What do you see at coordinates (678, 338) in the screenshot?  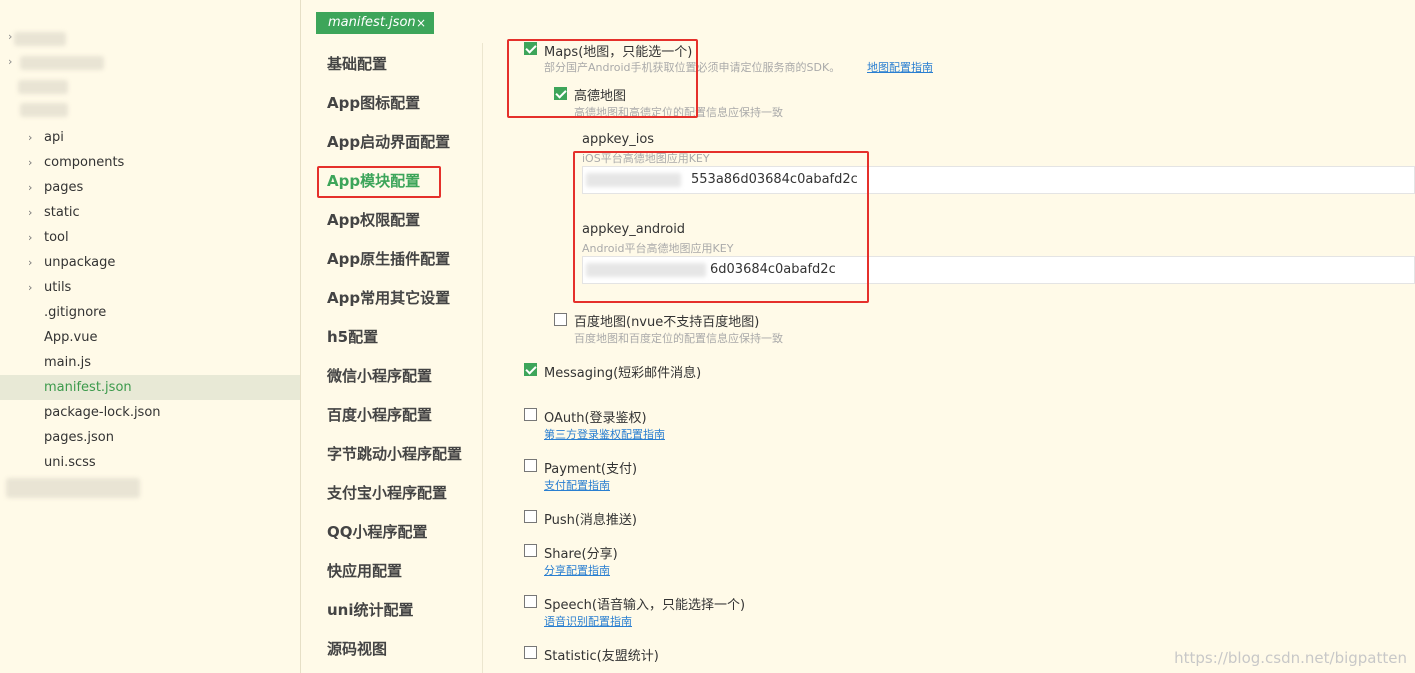 I see `baidu-map-description: 百度地图和百度定位的配置信息应保持一致` at bounding box center [678, 338].